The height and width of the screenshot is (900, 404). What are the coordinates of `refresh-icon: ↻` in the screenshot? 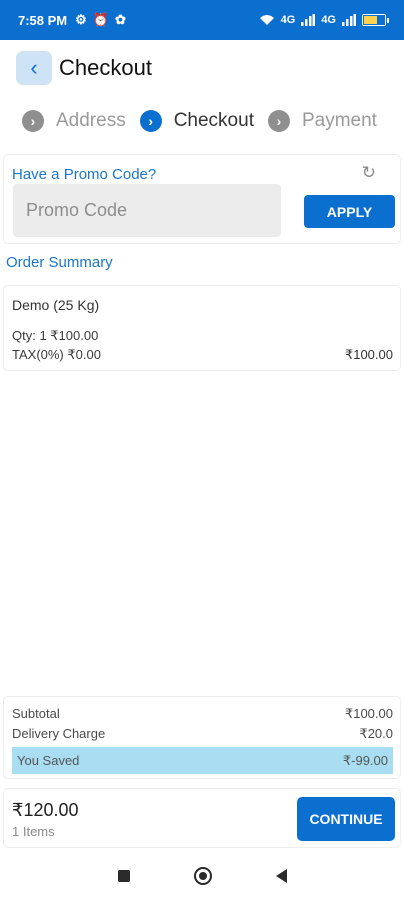 It's located at (369, 173).